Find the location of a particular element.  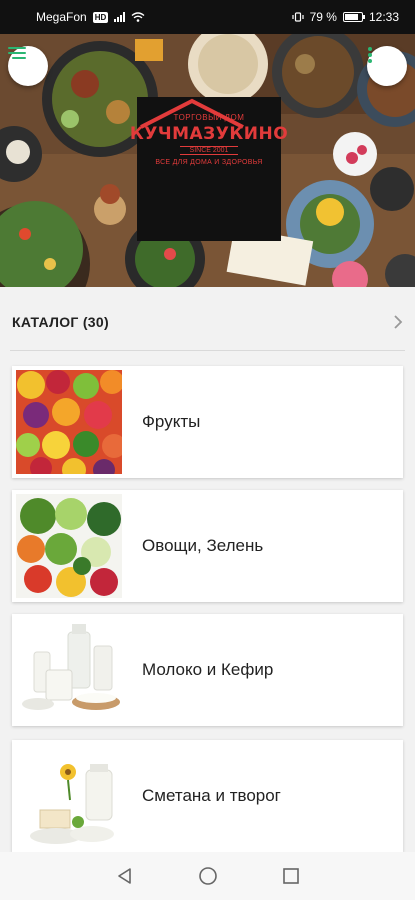

catalog-title: КАТАЛОГ (30) is located at coordinates (60, 322).